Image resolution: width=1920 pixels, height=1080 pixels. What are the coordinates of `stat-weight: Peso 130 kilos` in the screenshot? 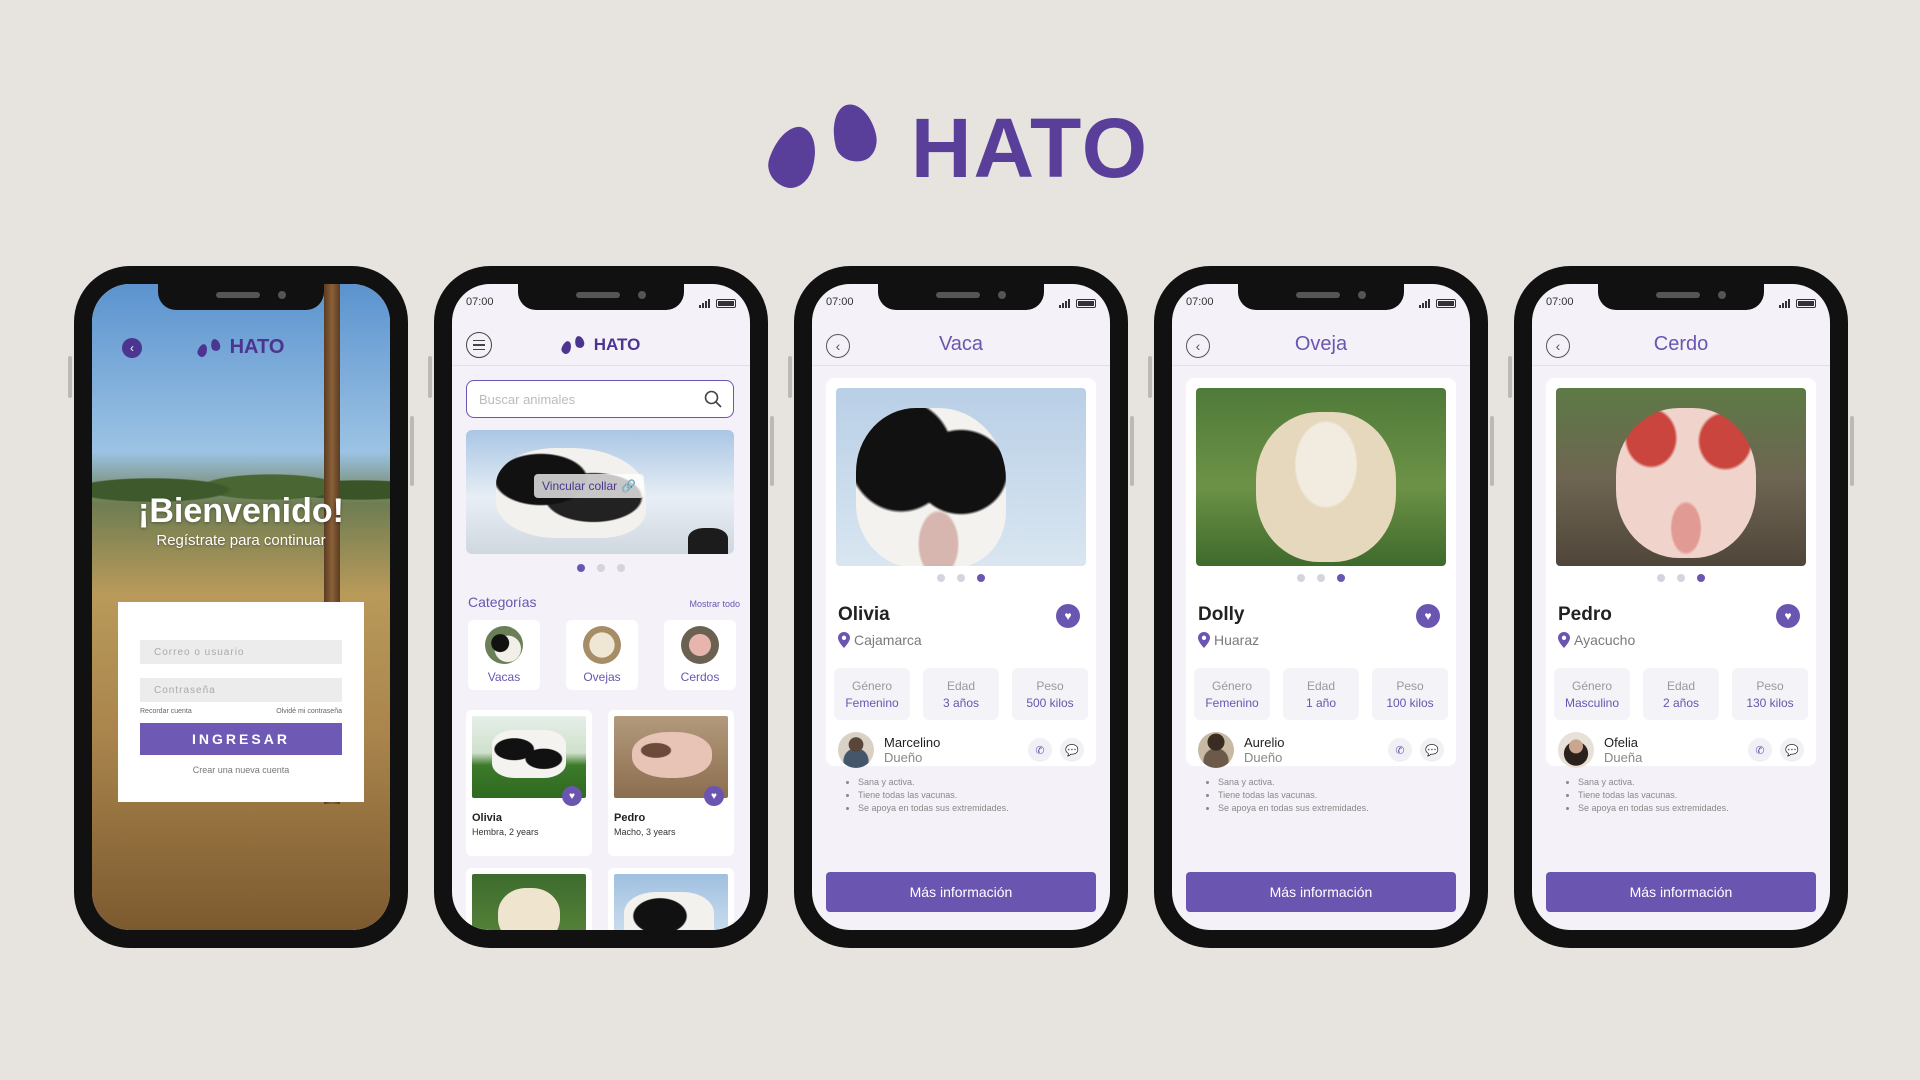 It's located at (1770, 694).